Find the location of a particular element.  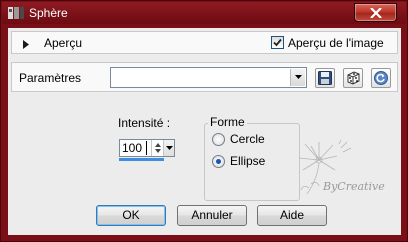

parameters-panel: Paramètres is located at coordinates (204, 77).